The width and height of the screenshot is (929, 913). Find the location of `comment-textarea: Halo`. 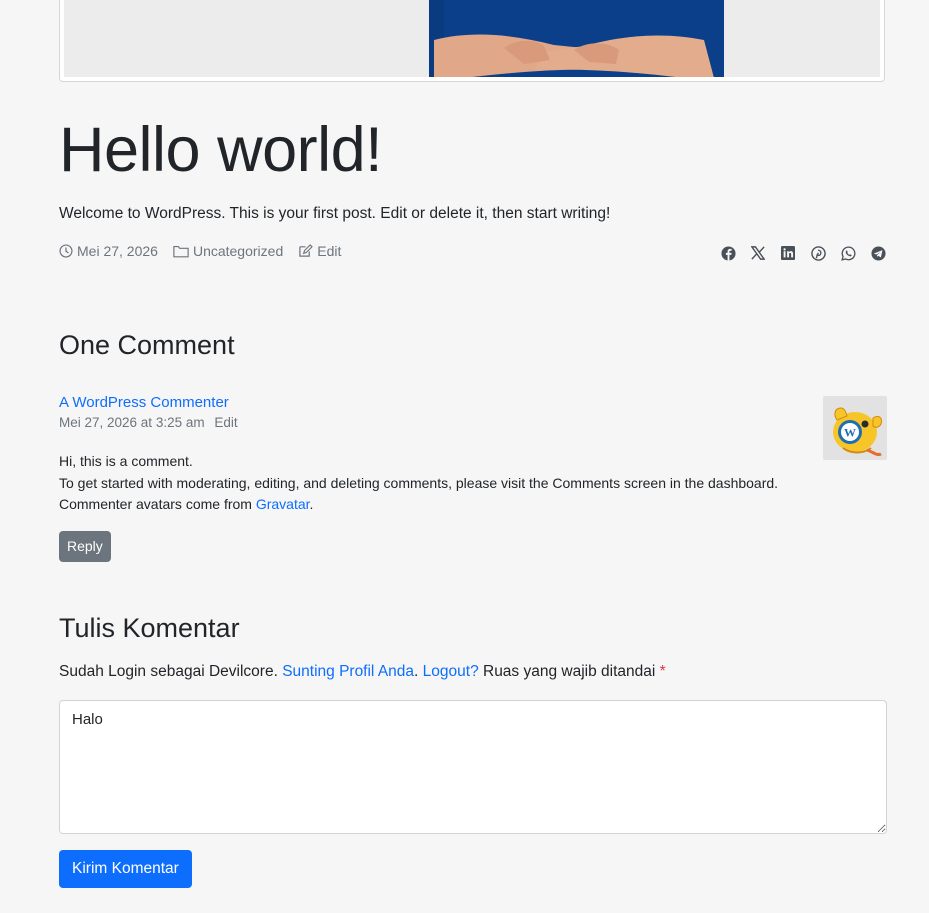

comment-textarea: Halo is located at coordinates (473, 767).